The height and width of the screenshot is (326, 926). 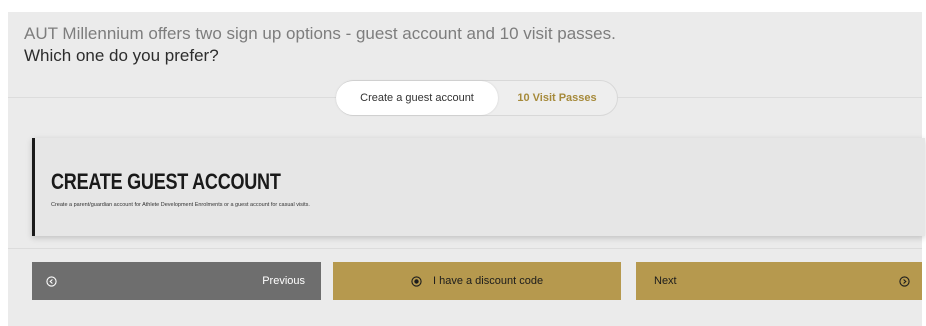 I want to click on previous-label: Previous, so click(x=283, y=281).